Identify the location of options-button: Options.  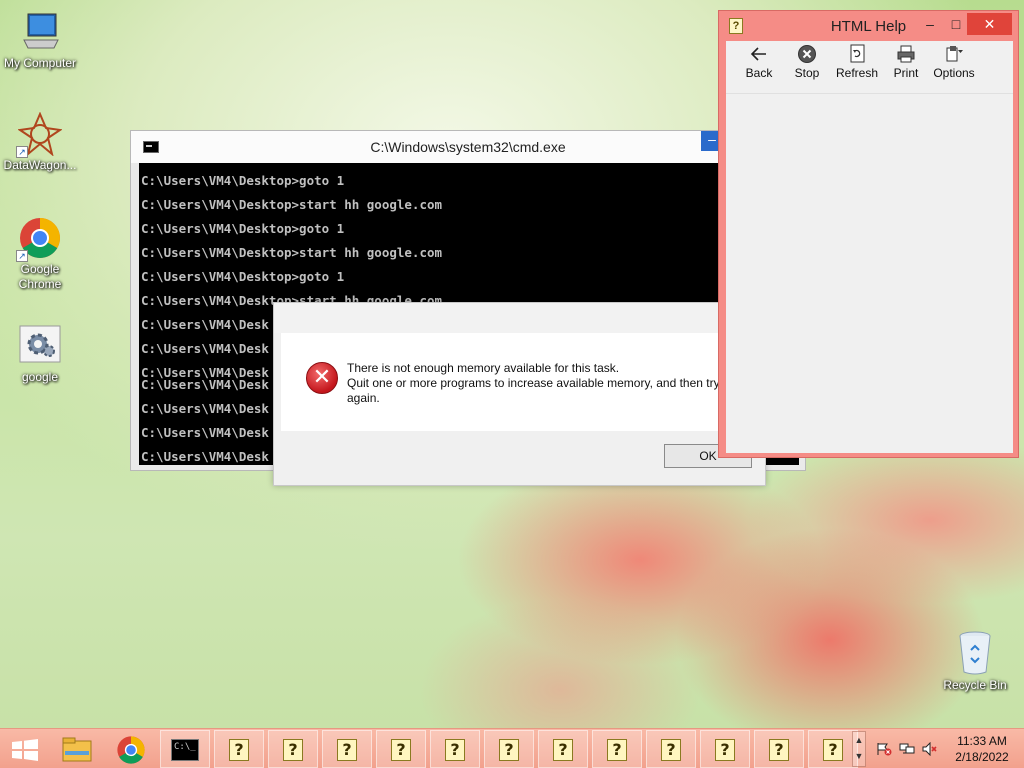
(954, 62).